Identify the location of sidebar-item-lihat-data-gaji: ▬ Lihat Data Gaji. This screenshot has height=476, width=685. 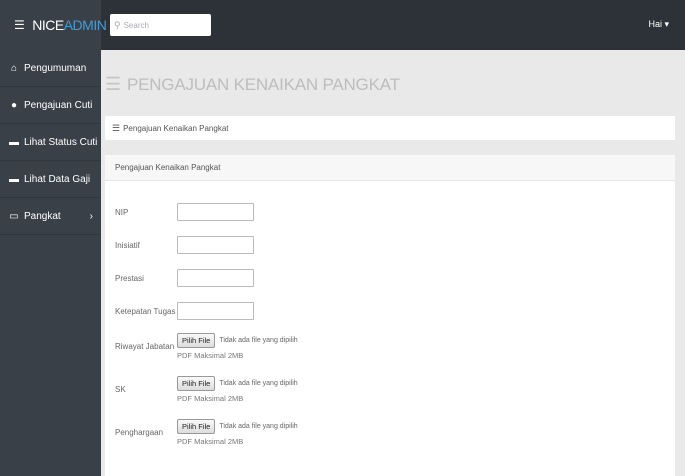
(50, 179).